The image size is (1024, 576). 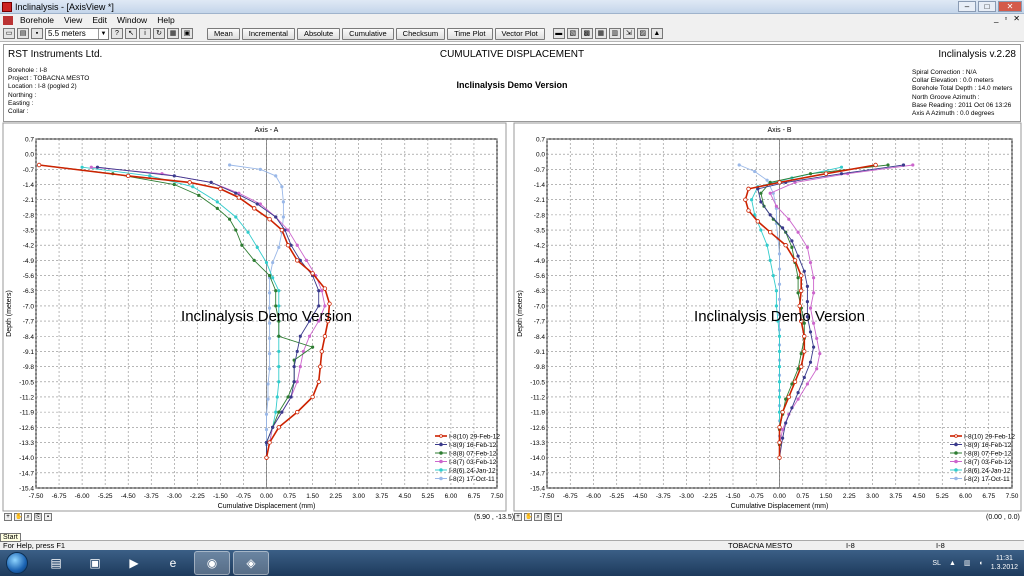 What do you see at coordinates (987, 479) in the screenshot?
I see `legend-entry: I-8(2) 17-Oct-11` at bounding box center [987, 479].